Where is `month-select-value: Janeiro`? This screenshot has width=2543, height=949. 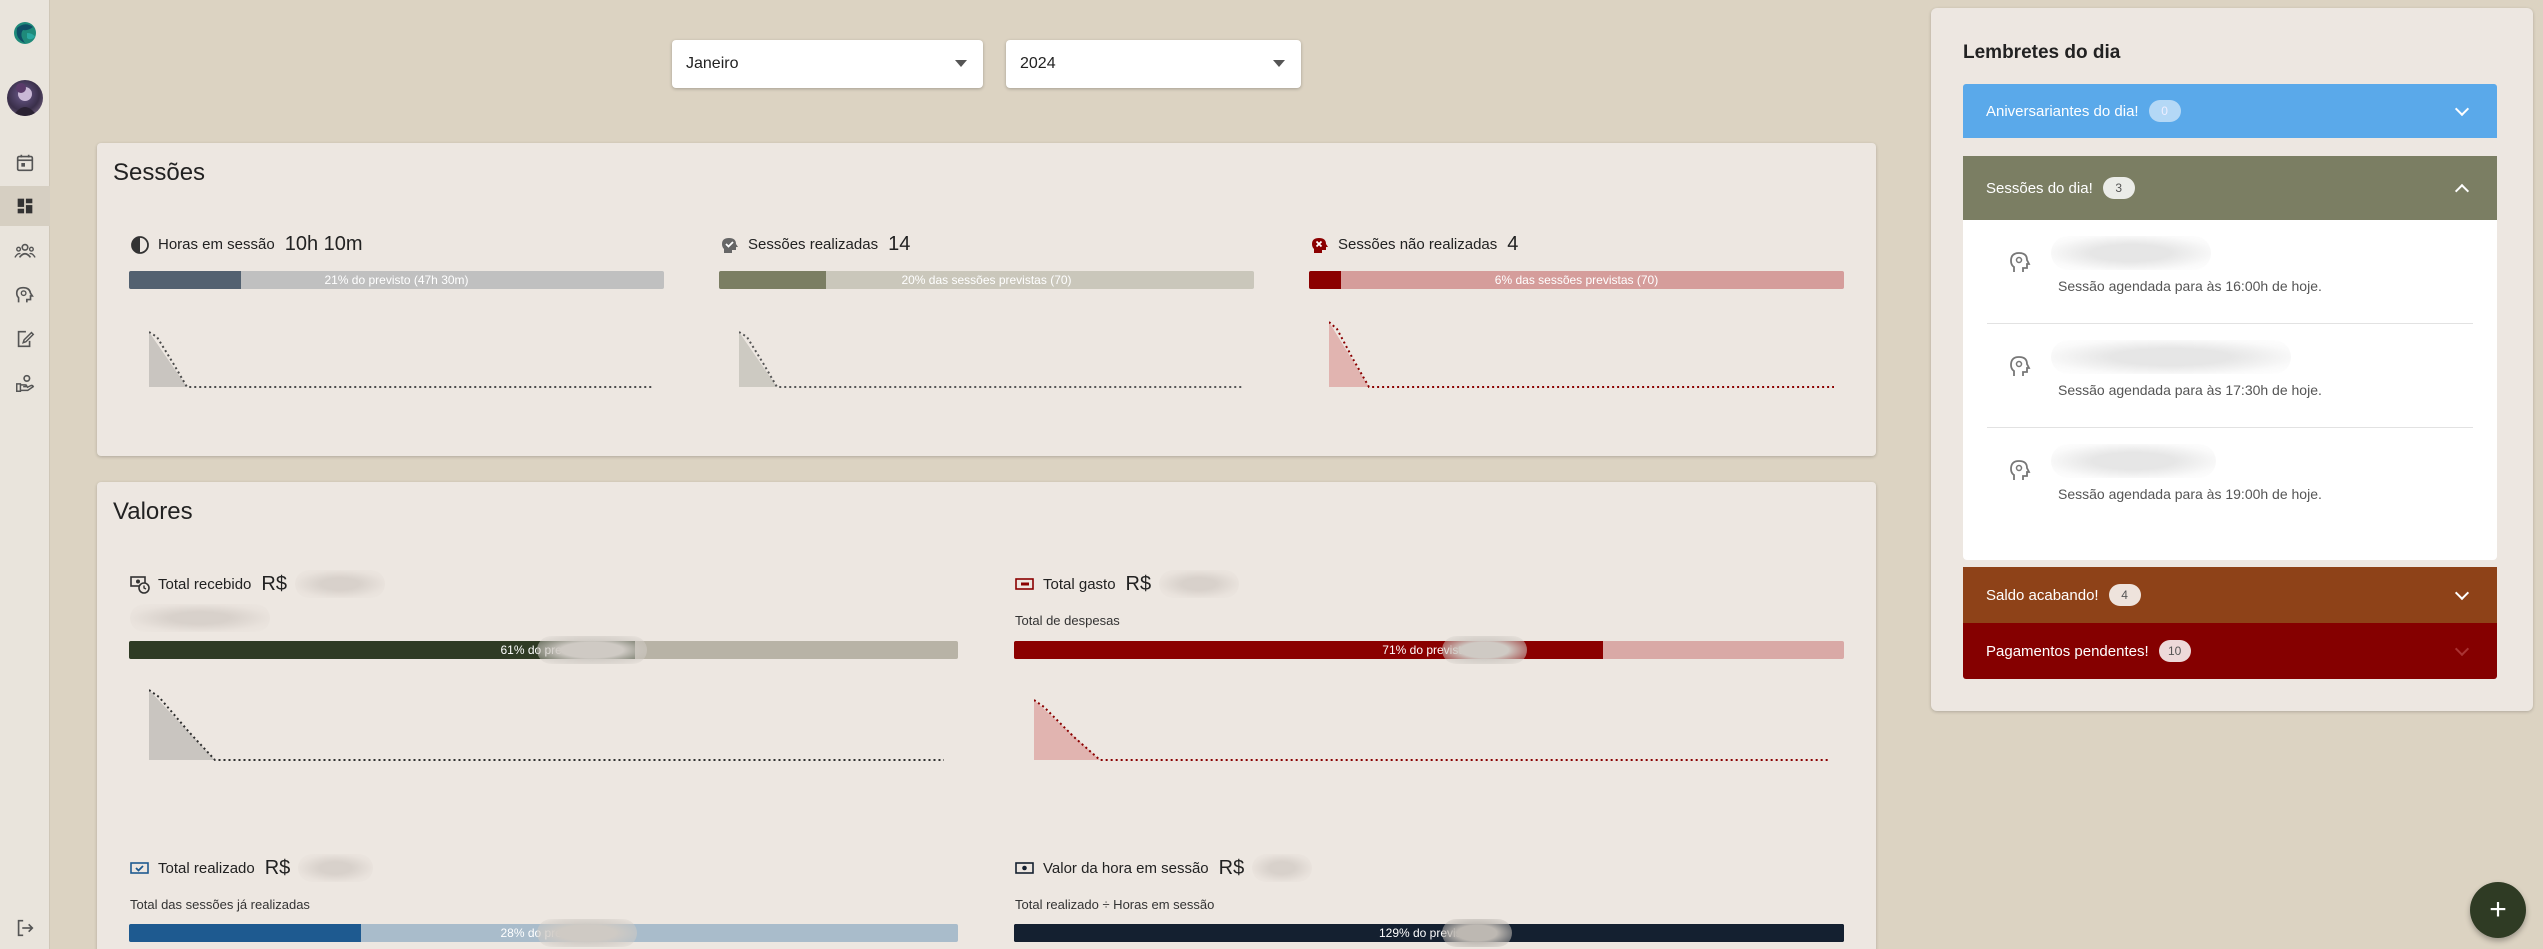
month-select-value: Janeiro is located at coordinates (712, 63).